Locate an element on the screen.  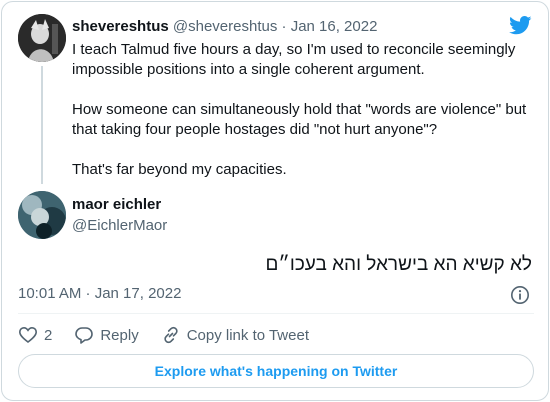
like-count: 2 is located at coordinates (48, 335).